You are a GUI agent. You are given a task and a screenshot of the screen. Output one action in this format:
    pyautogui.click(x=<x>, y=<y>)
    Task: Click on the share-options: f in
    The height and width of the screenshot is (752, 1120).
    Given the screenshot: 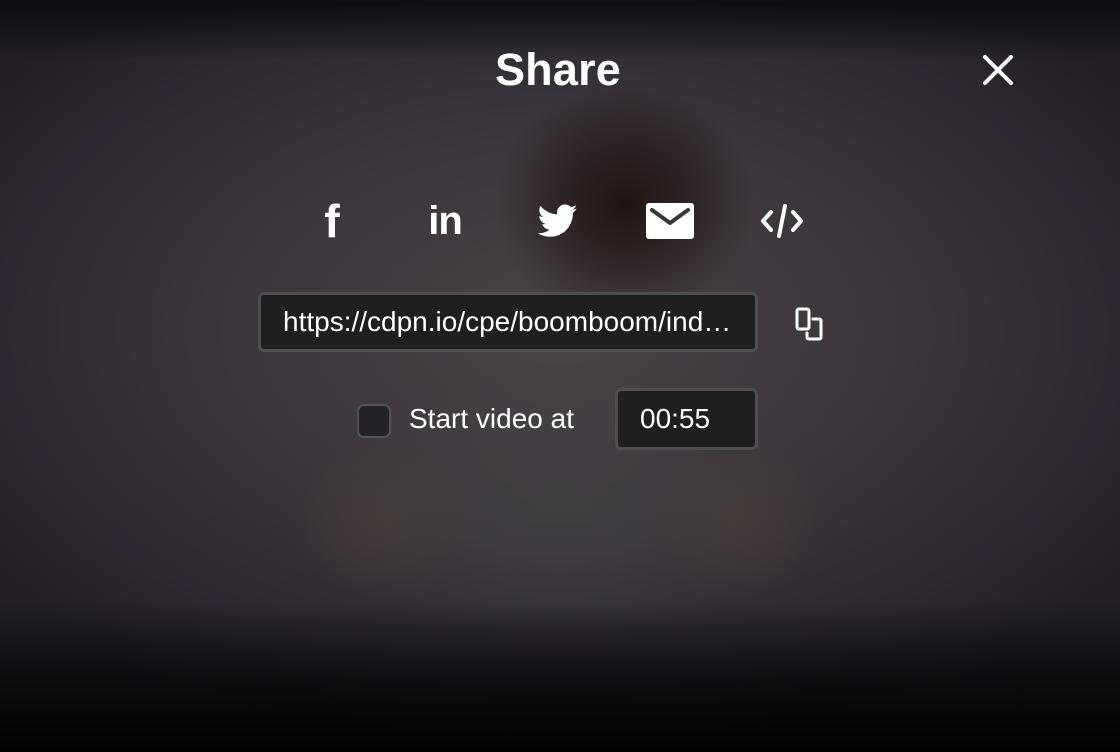 What is the action you would take?
    pyautogui.click(x=560, y=221)
    